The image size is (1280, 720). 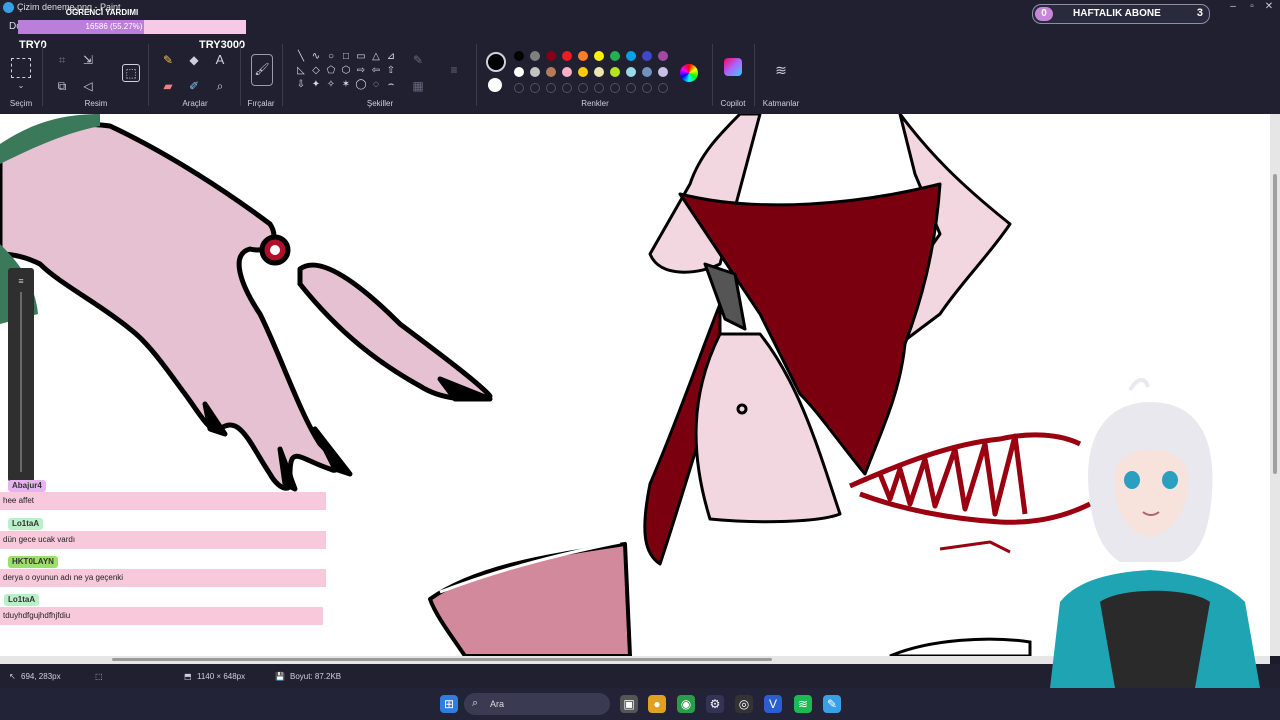 What do you see at coordinates (346, 85) in the screenshot?
I see `shape-item: ✶` at bounding box center [346, 85].